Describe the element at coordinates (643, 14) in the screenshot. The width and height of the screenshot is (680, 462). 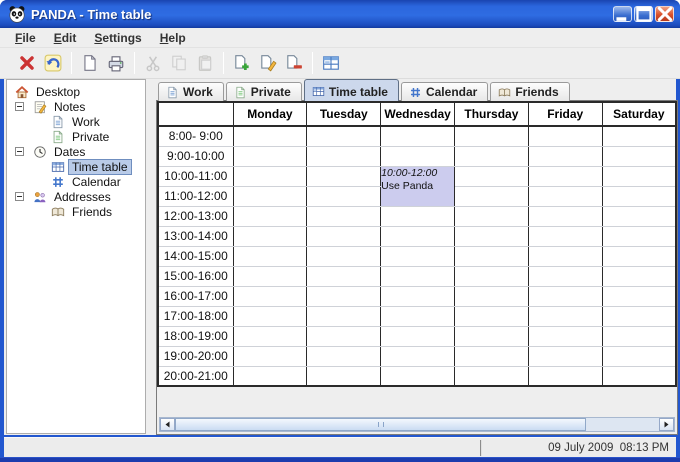
I see `maximize-button` at that location.